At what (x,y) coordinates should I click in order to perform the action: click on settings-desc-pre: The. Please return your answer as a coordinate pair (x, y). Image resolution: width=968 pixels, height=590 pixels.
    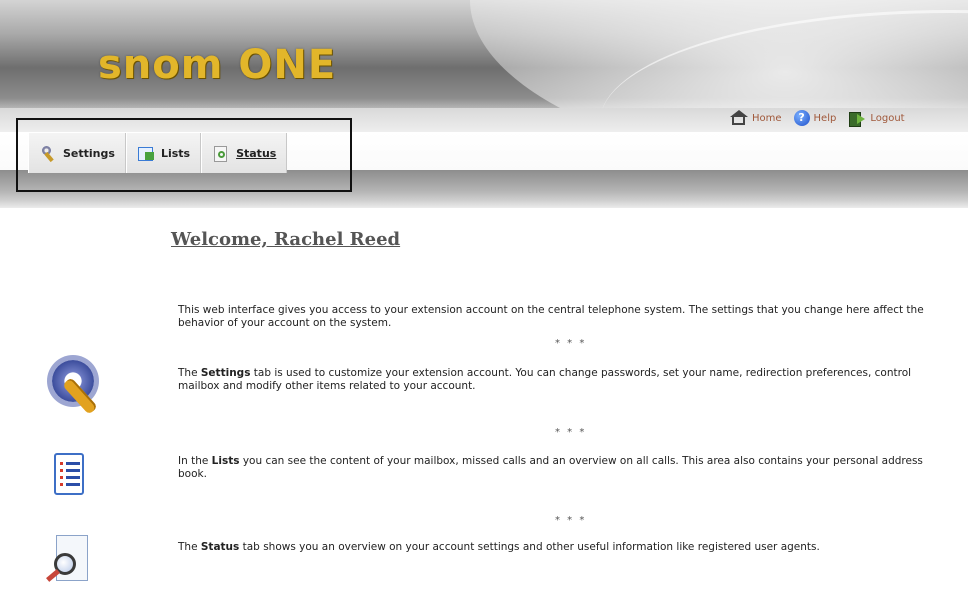
    Looking at the image, I should click on (189, 373).